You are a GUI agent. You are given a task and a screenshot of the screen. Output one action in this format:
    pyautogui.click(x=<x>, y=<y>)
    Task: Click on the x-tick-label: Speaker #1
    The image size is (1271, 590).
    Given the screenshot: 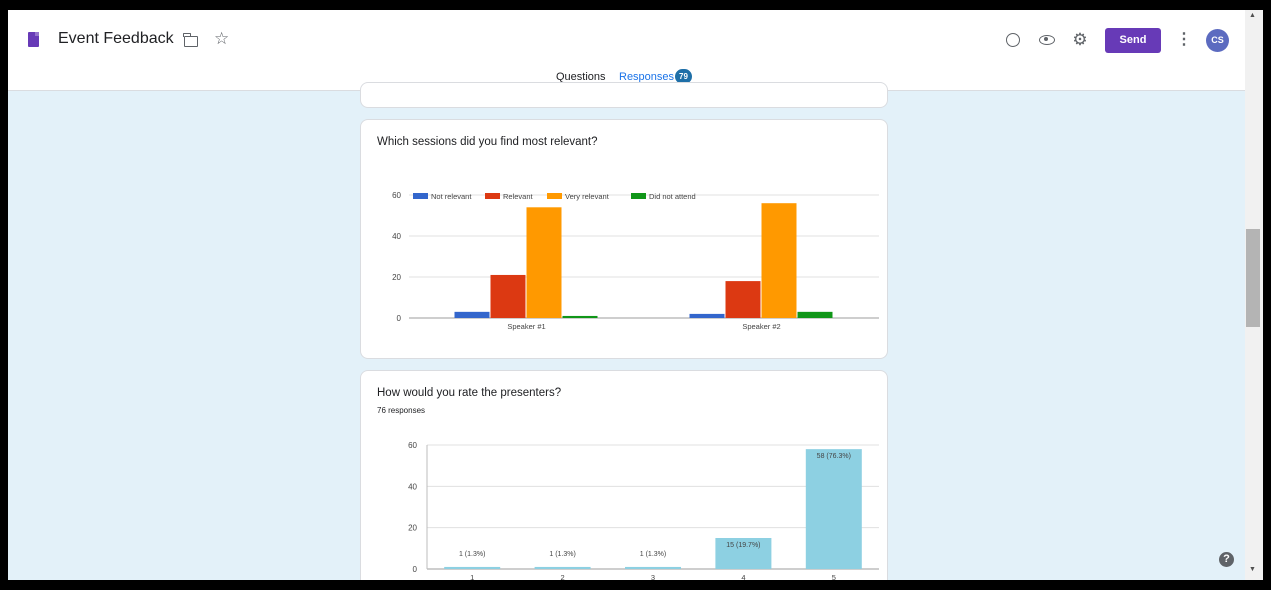 What is the action you would take?
    pyautogui.click(x=526, y=326)
    